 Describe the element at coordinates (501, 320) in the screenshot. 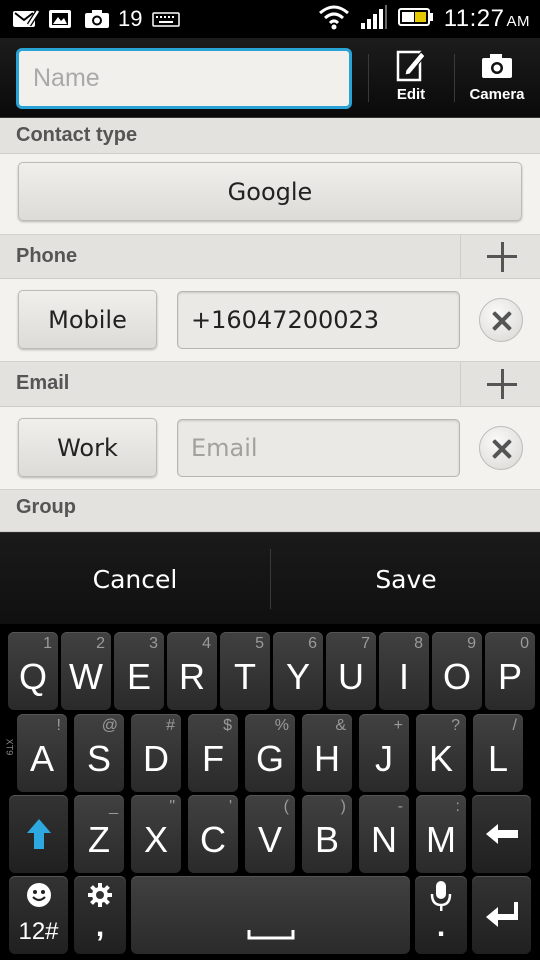

I see `remove-phone-button` at that location.